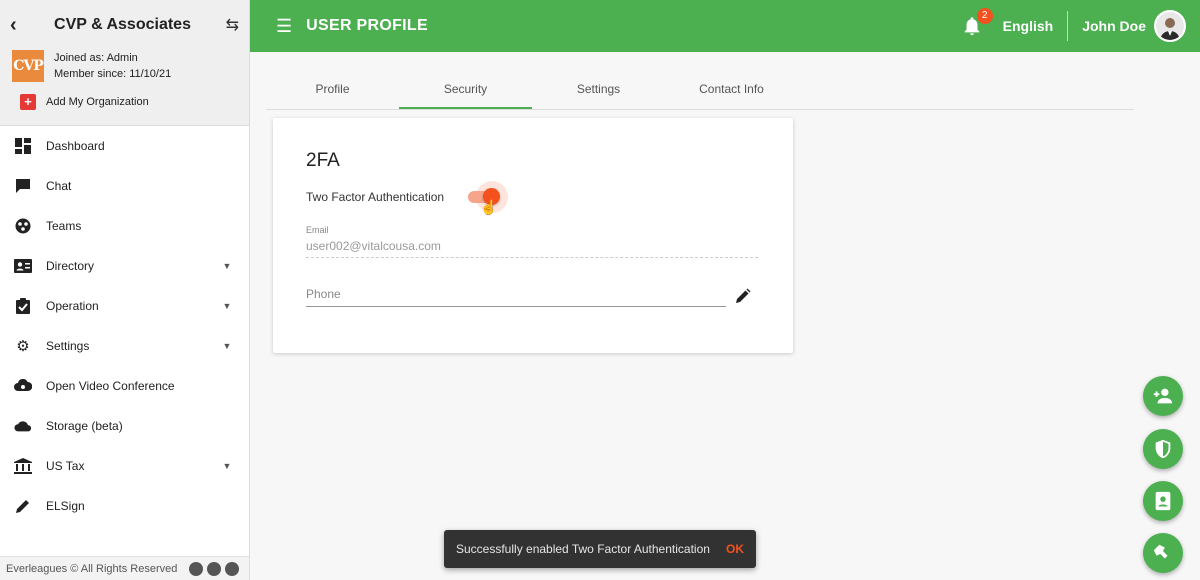  Describe the element at coordinates (23, 386) in the screenshot. I see `video-conference-icon` at that location.